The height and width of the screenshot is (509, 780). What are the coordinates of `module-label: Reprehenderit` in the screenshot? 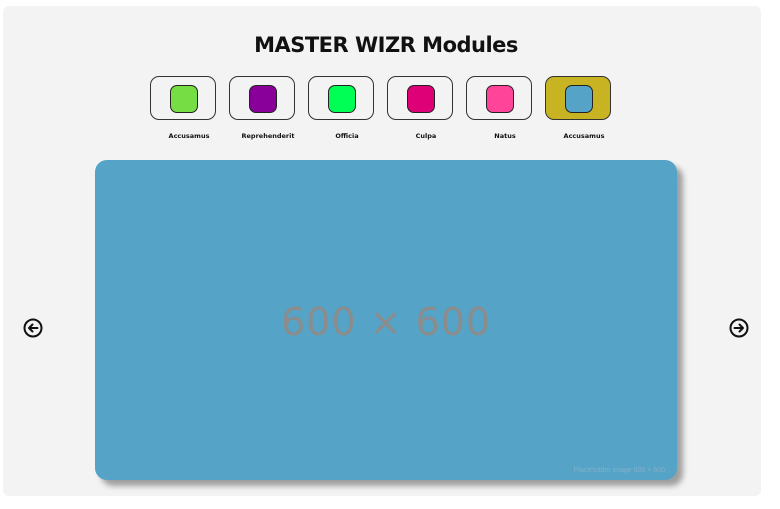 It's located at (268, 136).